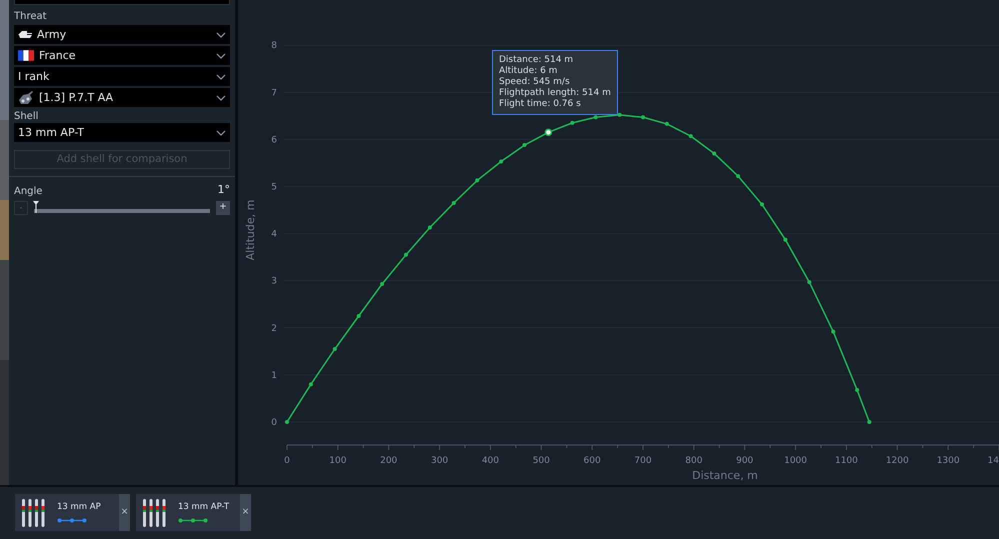  Describe the element at coordinates (643, 461) in the screenshot. I see `x-tick-label: 700` at that location.